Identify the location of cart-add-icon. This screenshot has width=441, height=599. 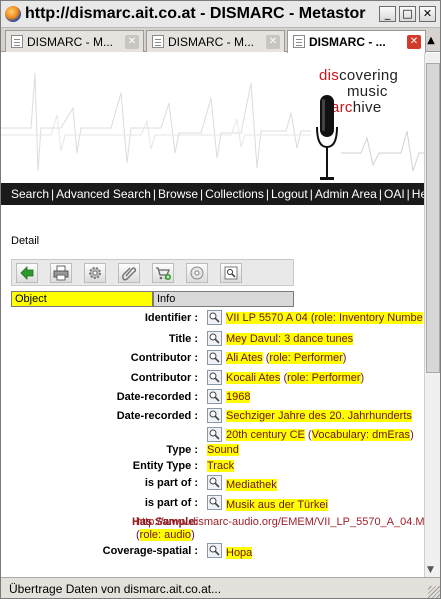
(163, 273).